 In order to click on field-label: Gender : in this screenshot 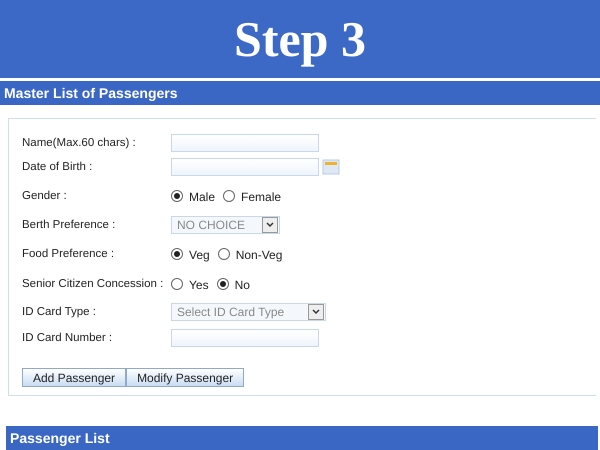, I will do `click(45, 196)`.